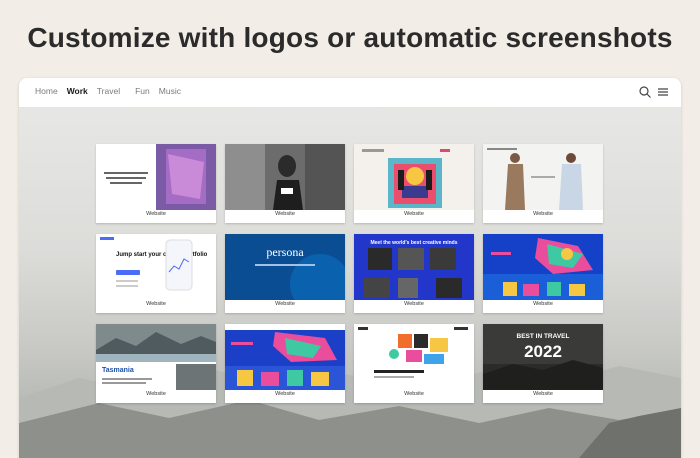 This screenshot has width=700, height=458. Describe the element at coordinates (77, 91) in the screenshot. I see `nav-item-work: Work` at that location.